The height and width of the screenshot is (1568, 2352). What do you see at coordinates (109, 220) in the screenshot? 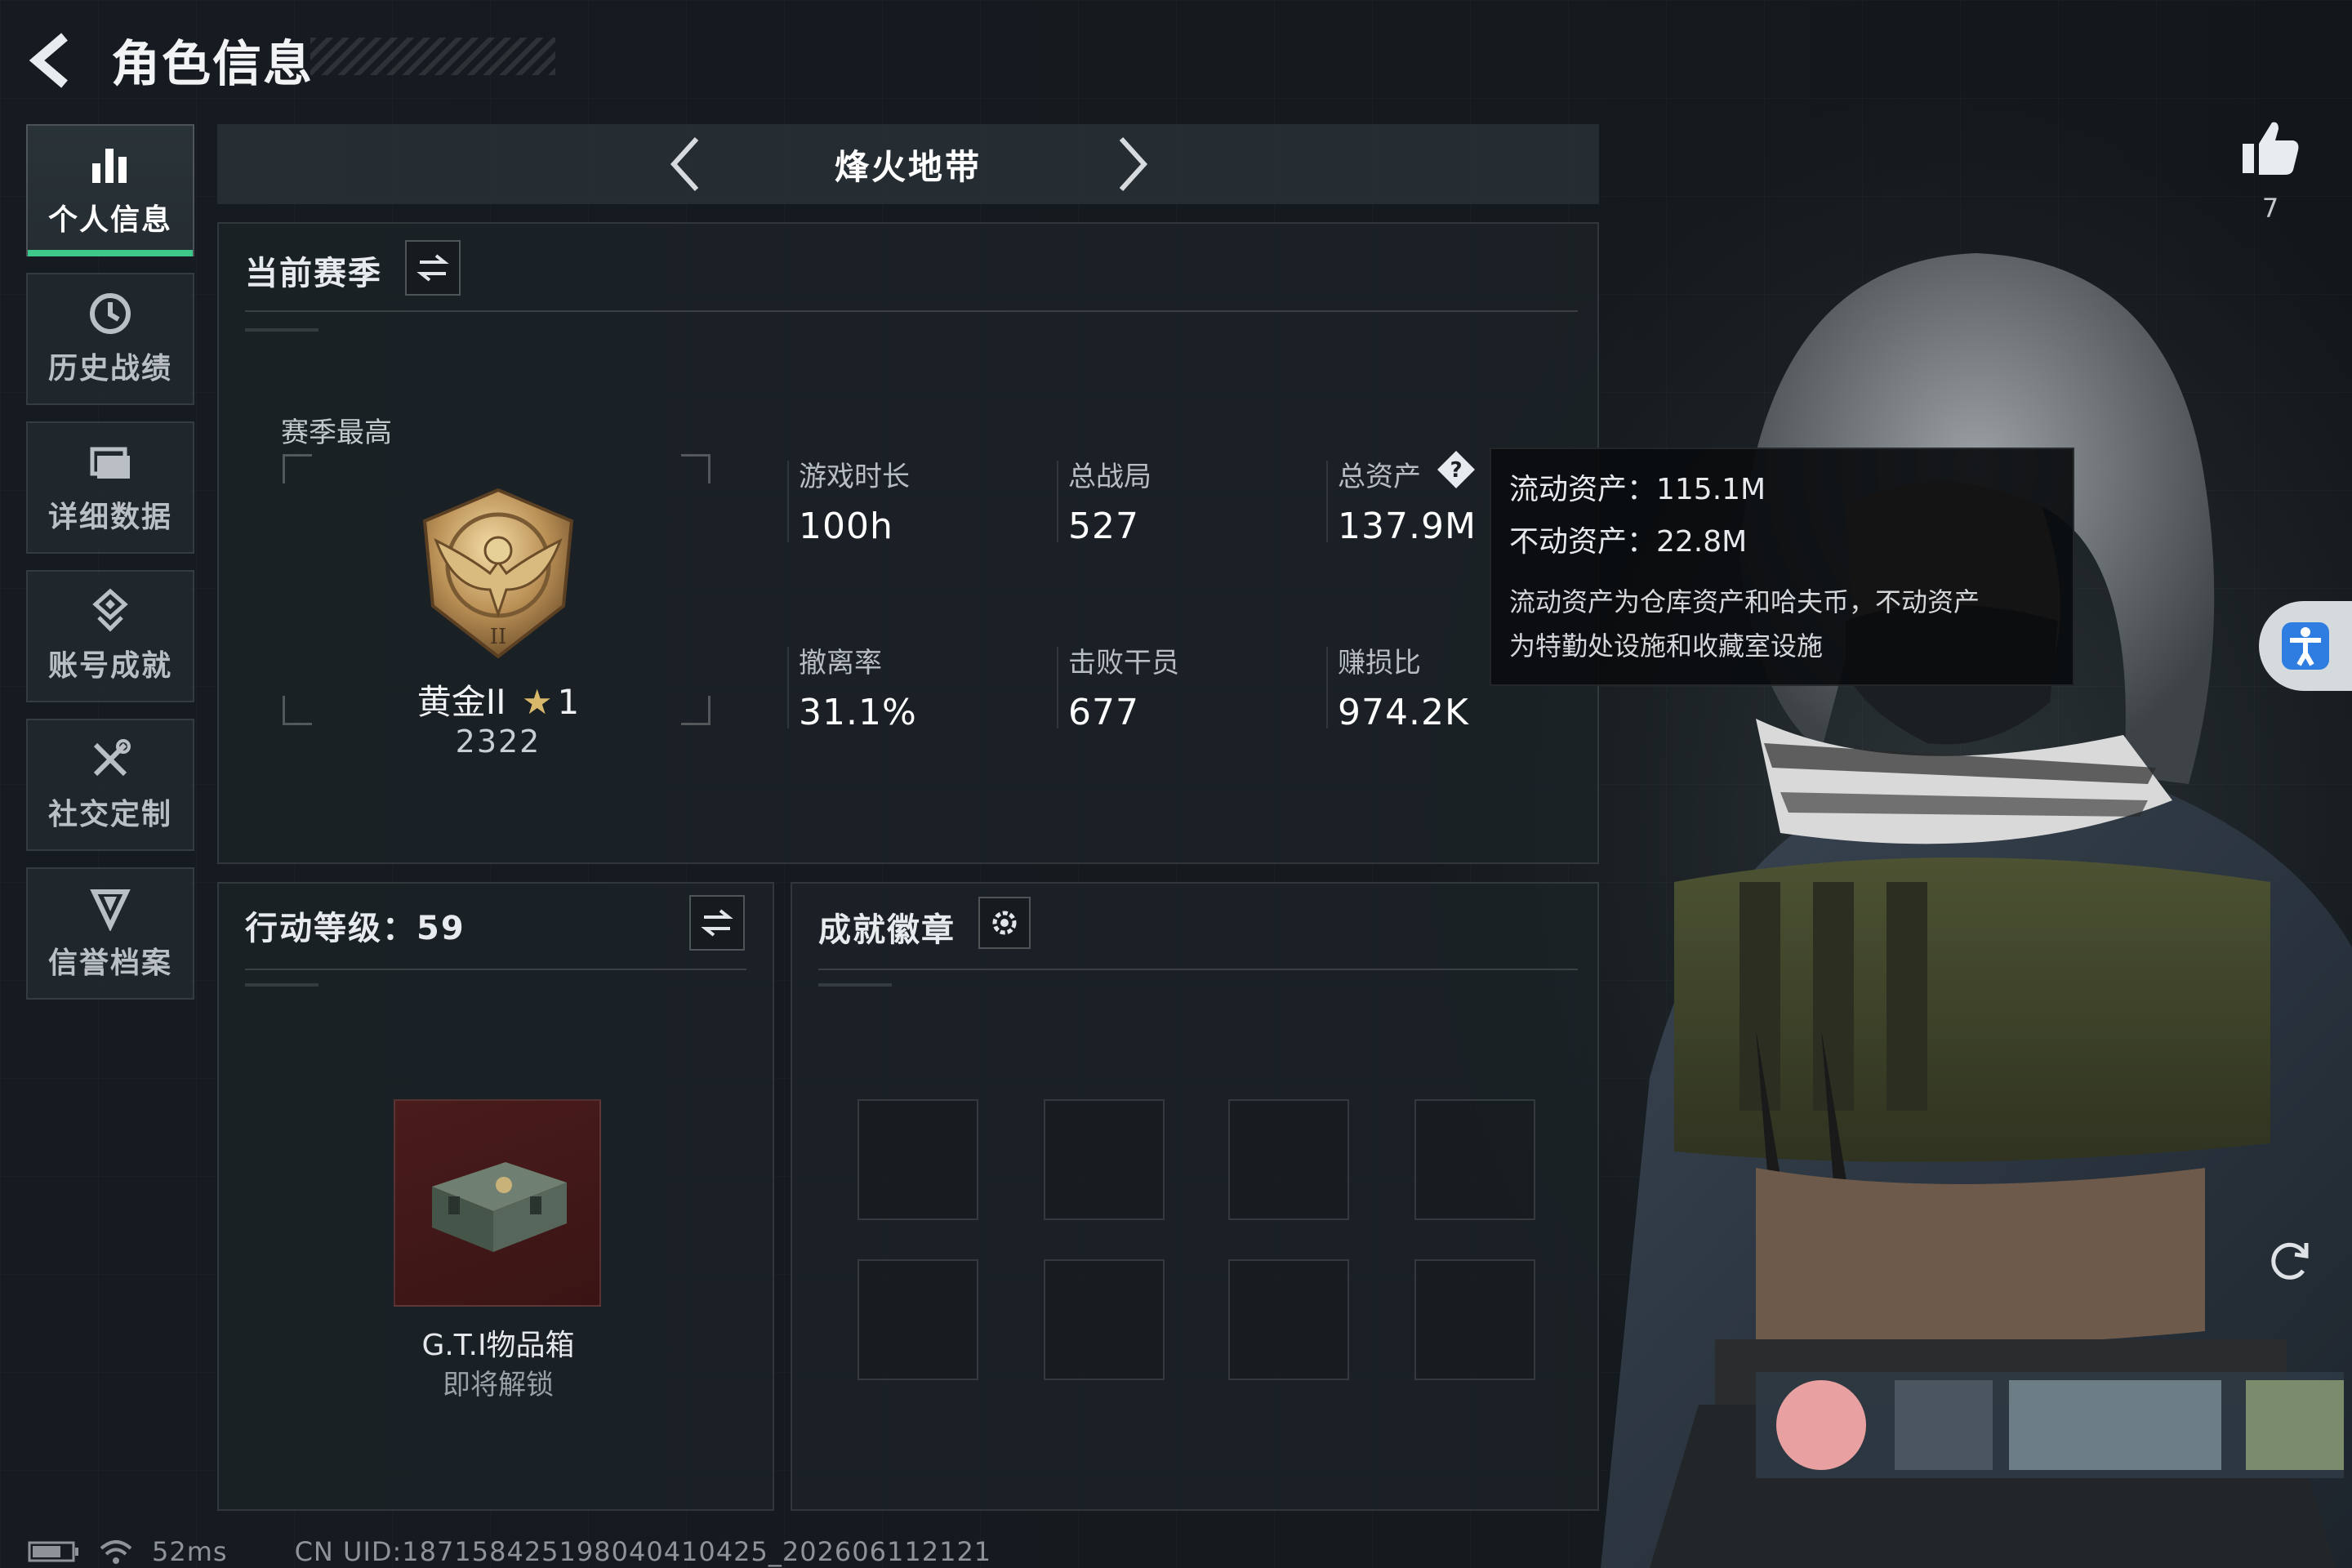
I see `sidebar-item-label: 个人信息` at bounding box center [109, 220].